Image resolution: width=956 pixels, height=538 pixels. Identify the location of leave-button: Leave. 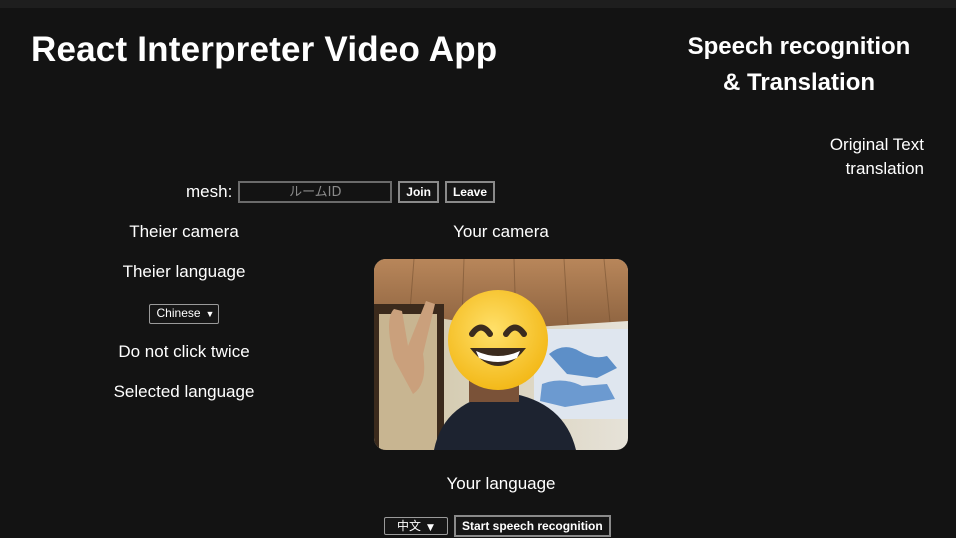
(469, 192).